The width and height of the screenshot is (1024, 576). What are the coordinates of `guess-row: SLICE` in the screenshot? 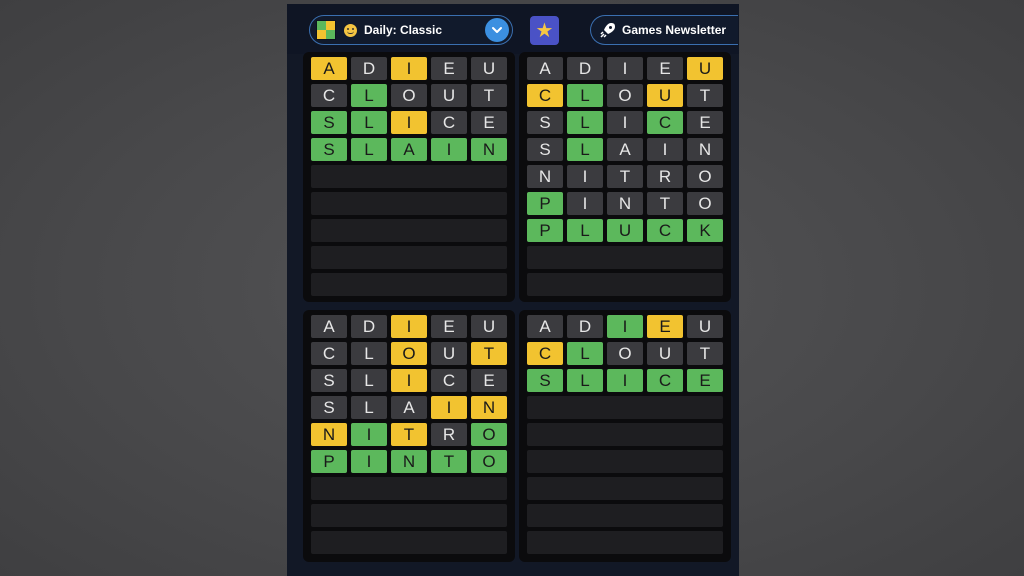 It's located at (625, 122).